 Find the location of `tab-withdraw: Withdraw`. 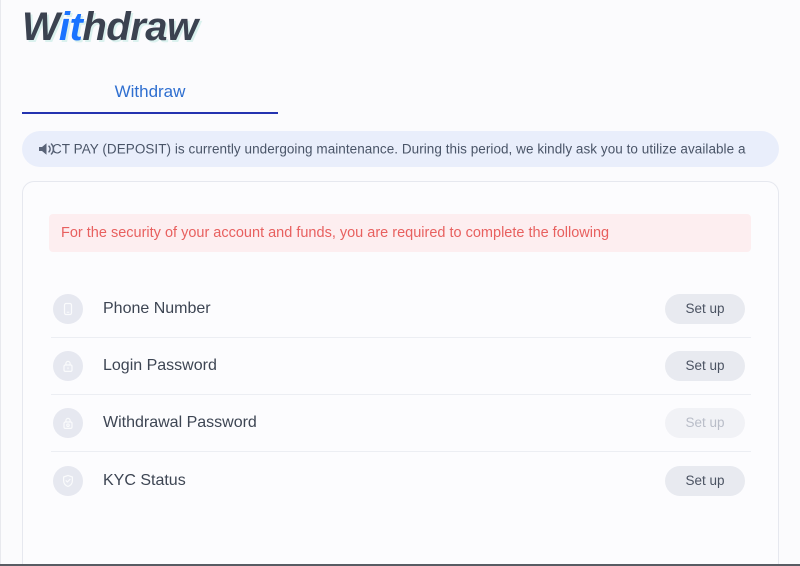

tab-withdraw: Withdraw is located at coordinates (150, 92).